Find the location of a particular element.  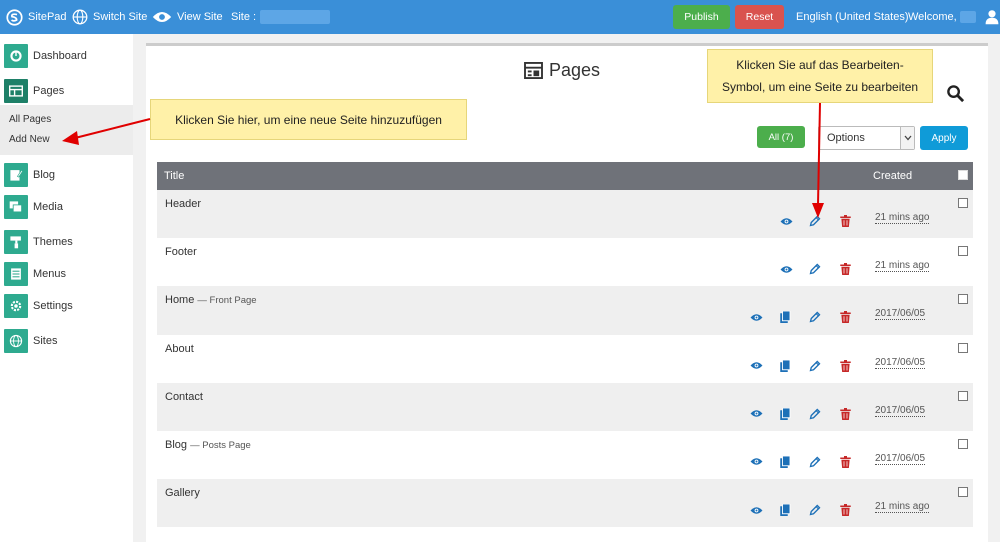

sidebar-item-menus: Menus is located at coordinates (66, 274).